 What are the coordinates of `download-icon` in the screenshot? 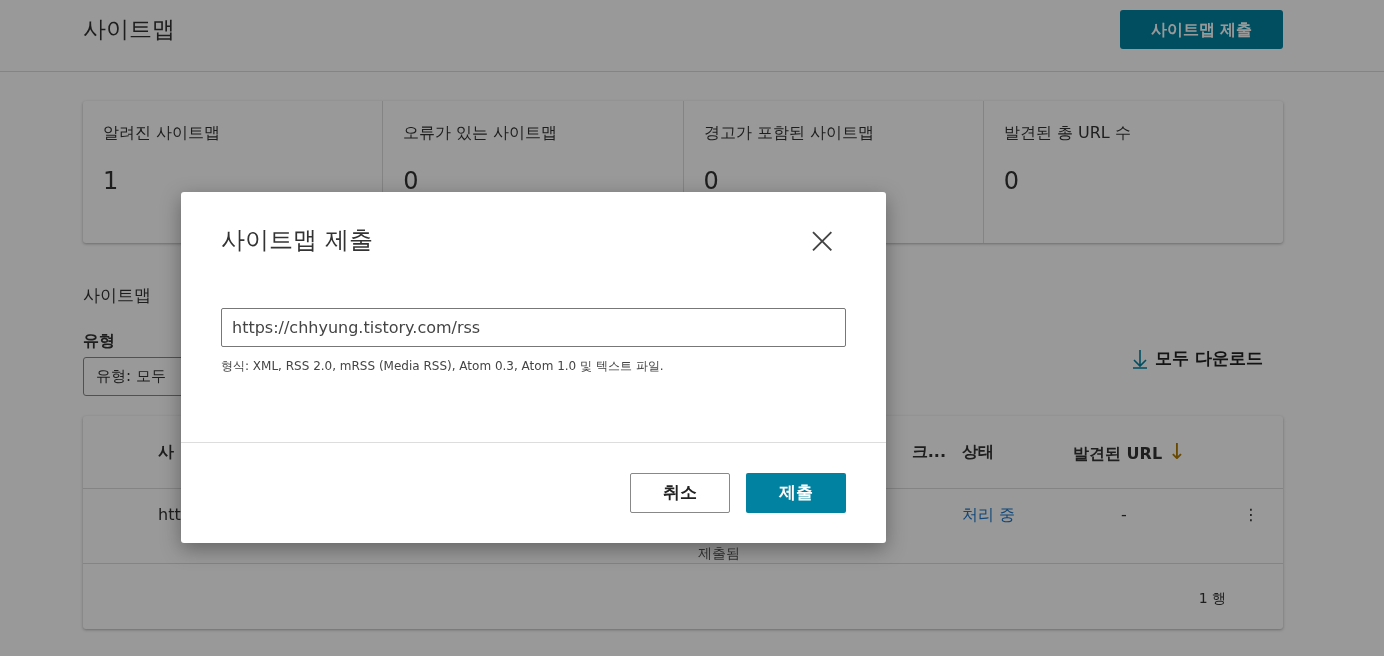 It's located at (1140, 358).